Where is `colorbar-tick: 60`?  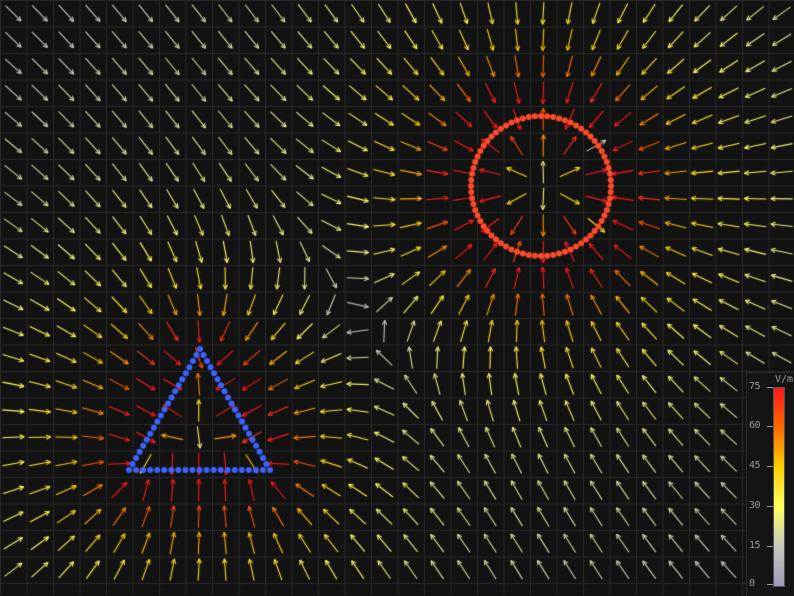
colorbar-tick: 60 is located at coordinates (761, 425).